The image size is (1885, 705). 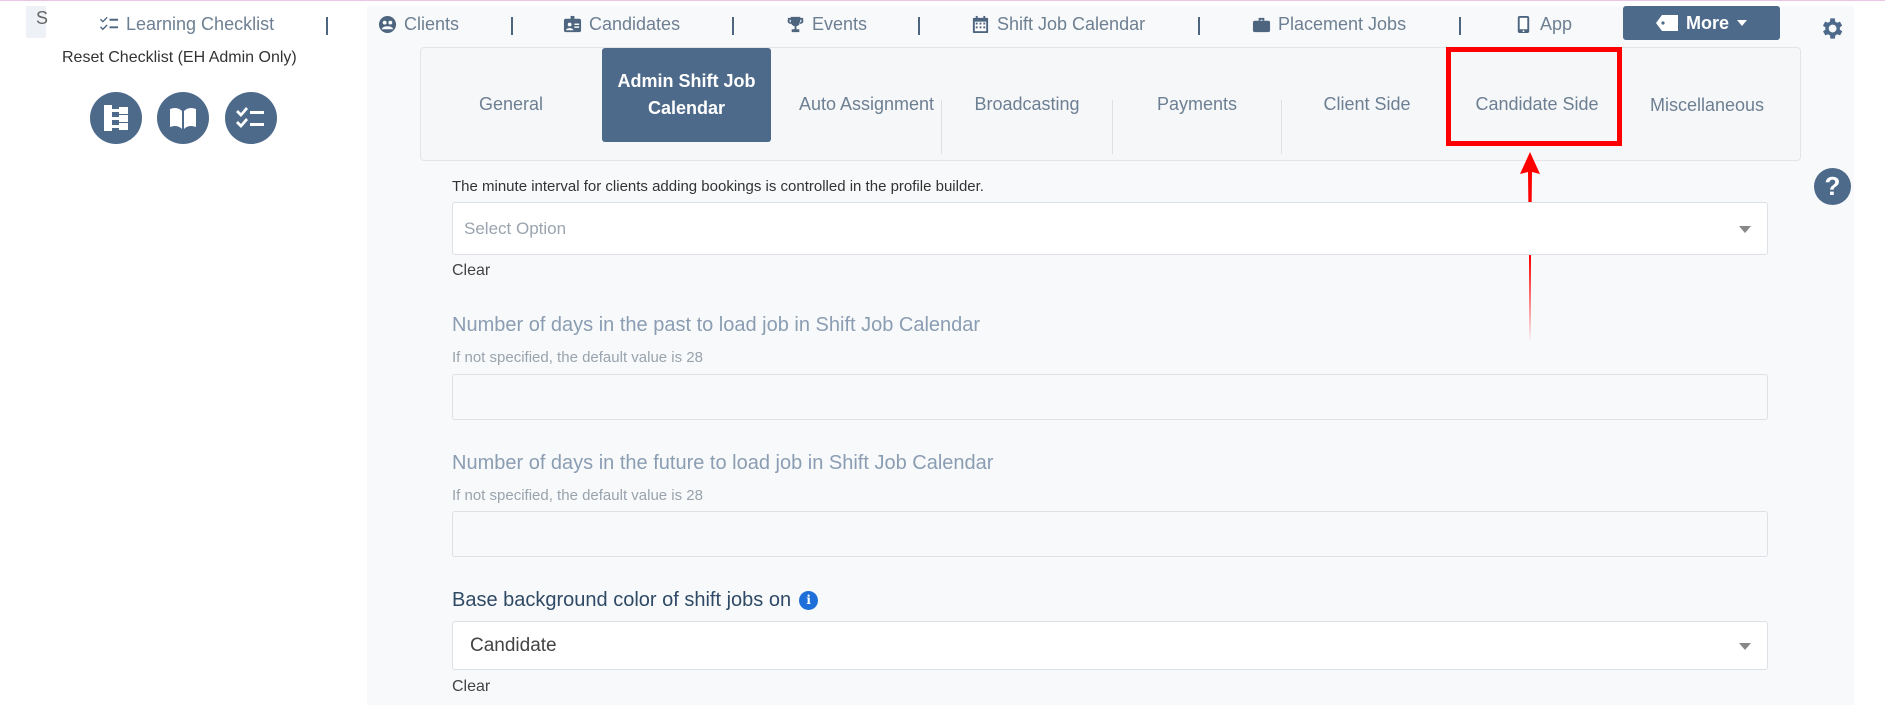 I want to click on cut-off-tab: S, so click(x=37, y=22).